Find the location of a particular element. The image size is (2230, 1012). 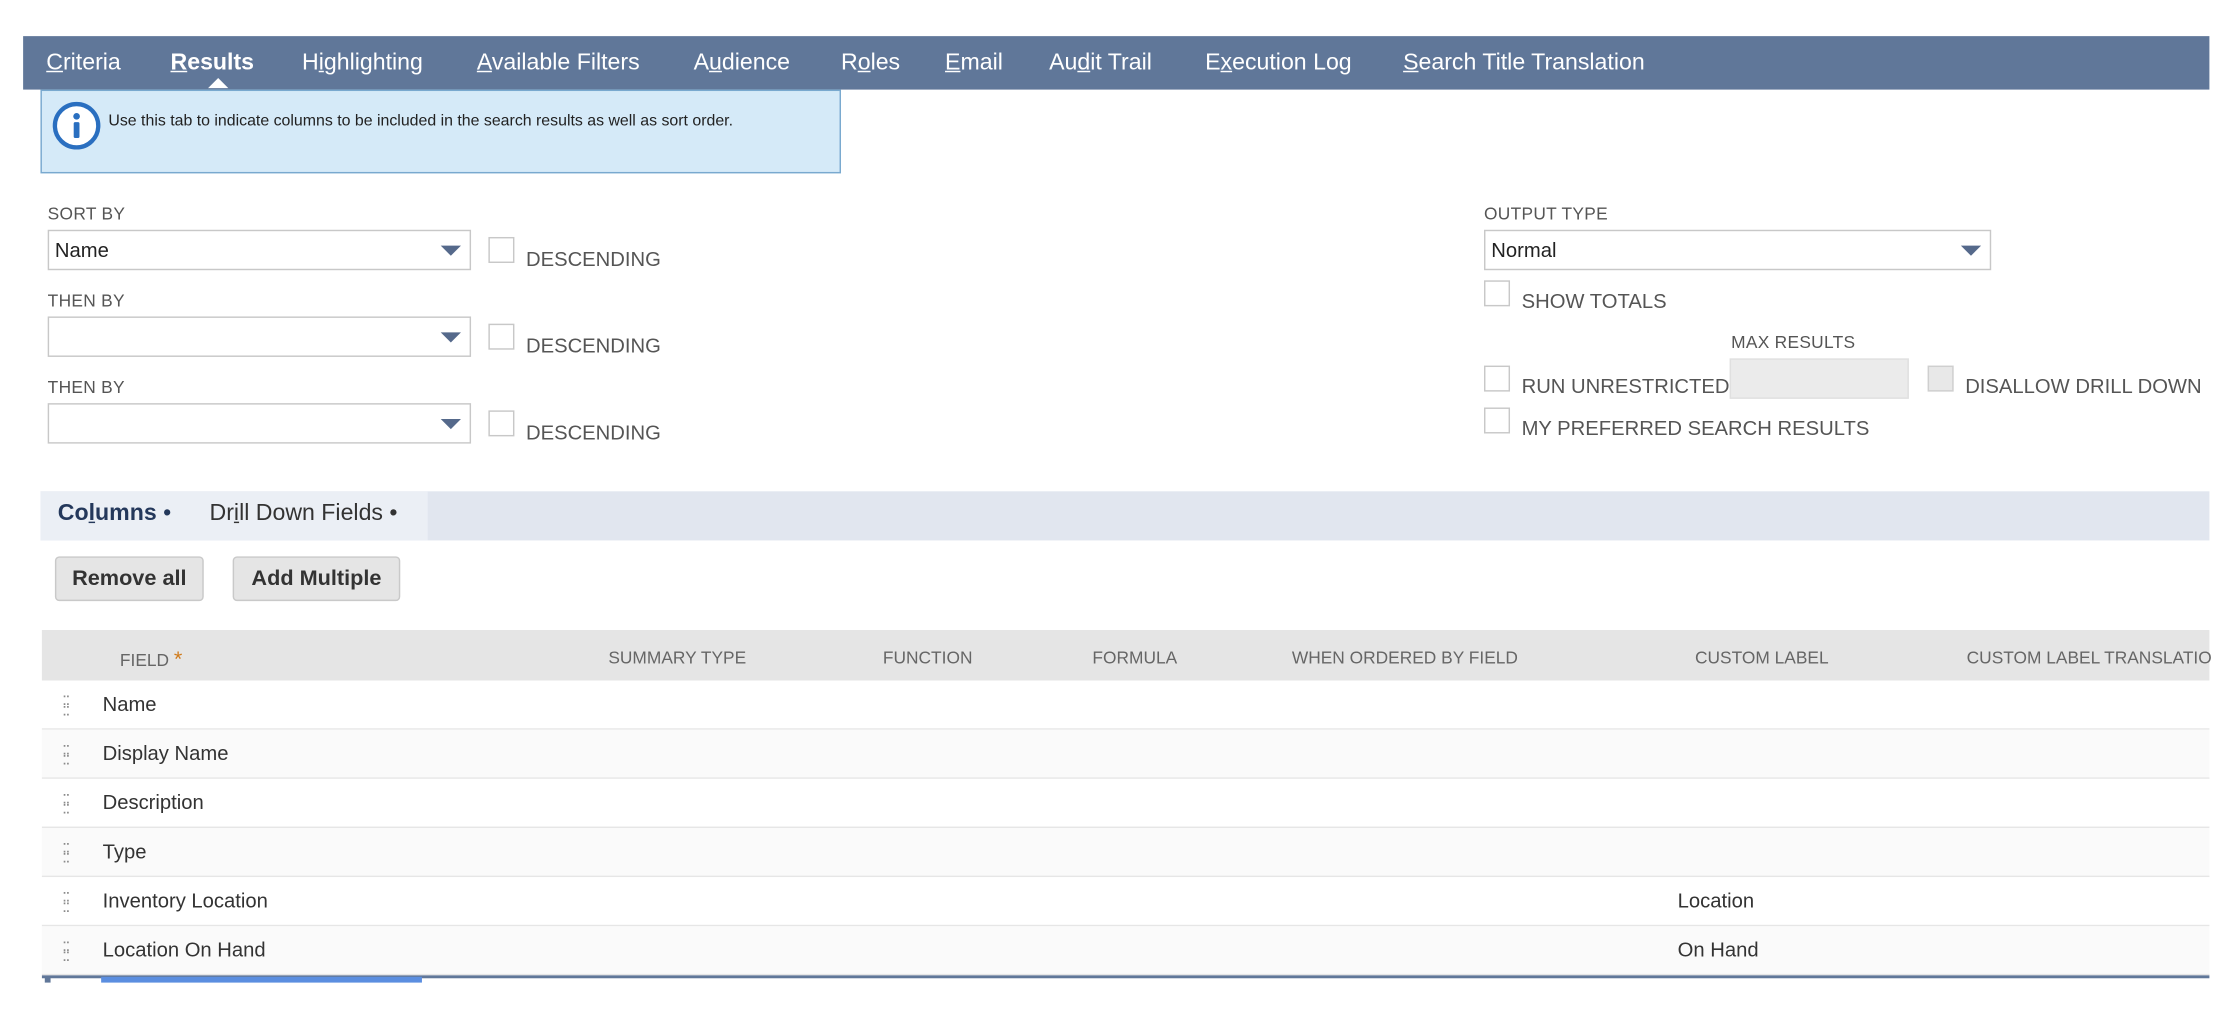

tab-audit-trail: Audit Trail is located at coordinates (1100, 62).